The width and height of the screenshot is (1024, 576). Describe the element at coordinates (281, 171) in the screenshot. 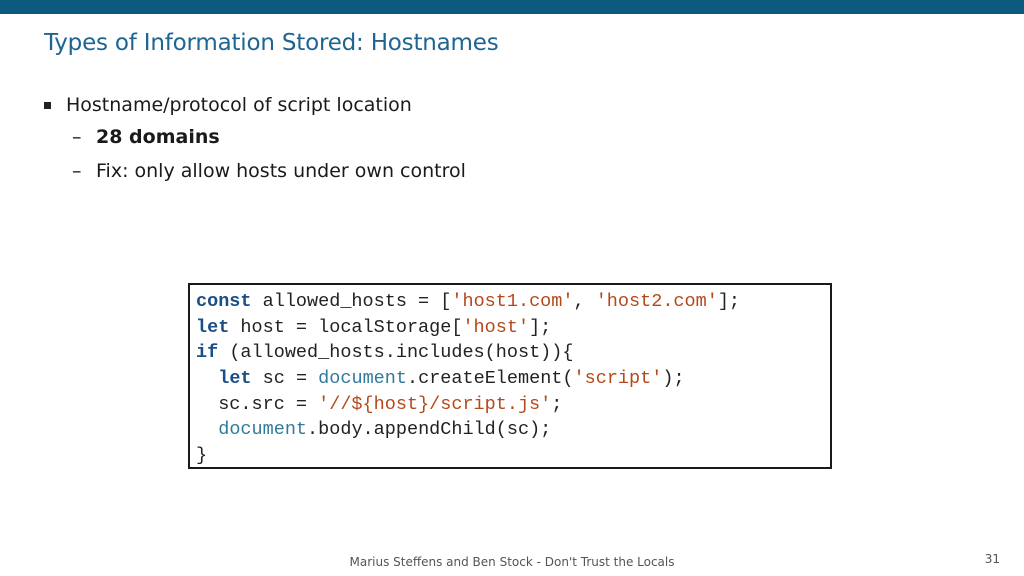

I see `sub-bullet-text: Fix: only allow hosts under own control` at that location.